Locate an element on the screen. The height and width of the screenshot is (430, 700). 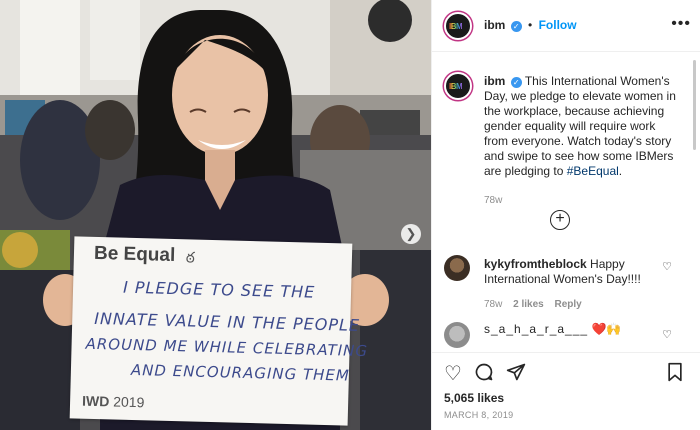
profile-avatar: IBM is located at coordinates (458, 26).